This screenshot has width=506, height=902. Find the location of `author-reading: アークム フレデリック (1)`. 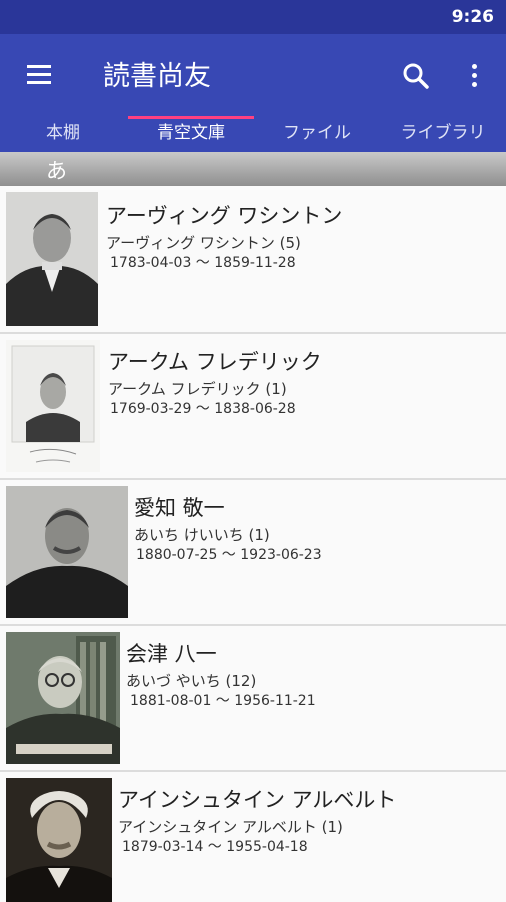

author-reading: アークム フレデリック (1) is located at coordinates (197, 389).